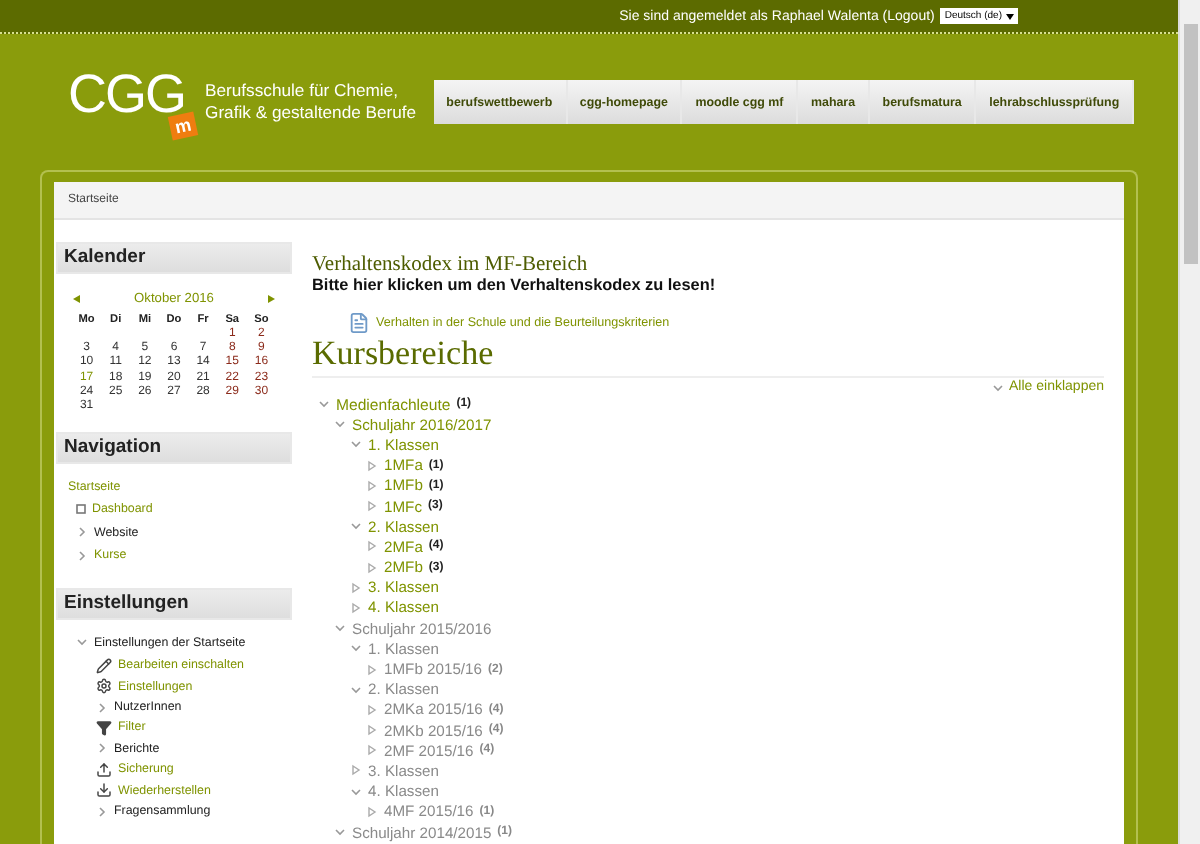 The height and width of the screenshot is (844, 1200). What do you see at coordinates (1010, 16) in the screenshot?
I see `dropdown-arrow-icon` at bounding box center [1010, 16].